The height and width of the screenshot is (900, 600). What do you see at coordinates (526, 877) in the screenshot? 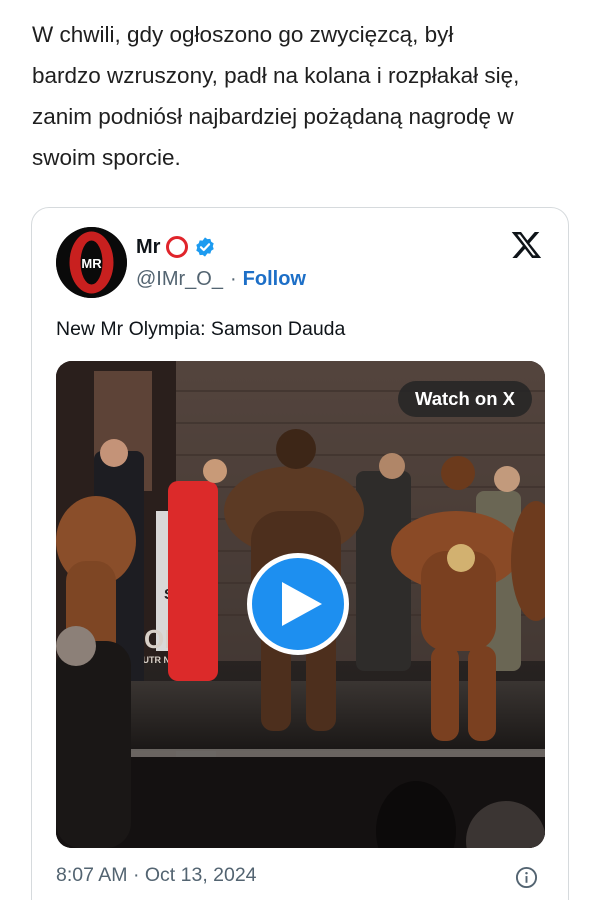
I see `info-icon` at bounding box center [526, 877].